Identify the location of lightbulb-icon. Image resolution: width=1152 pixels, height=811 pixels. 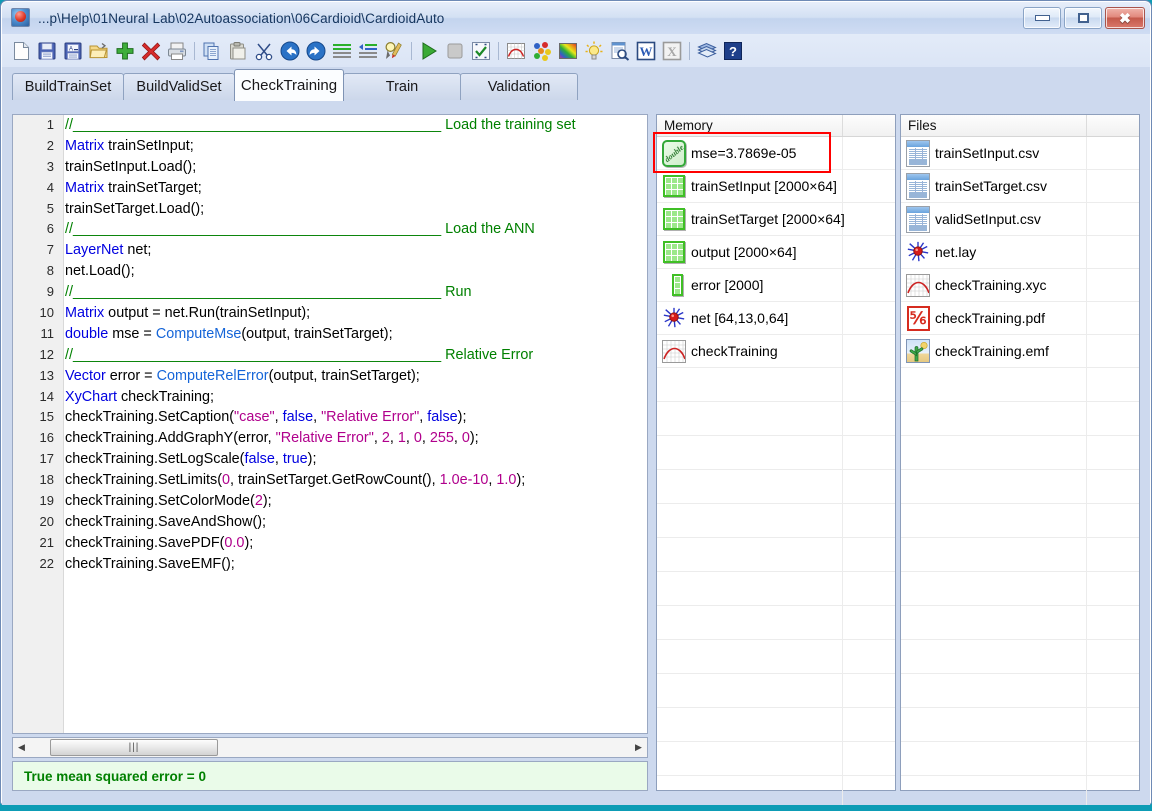
(594, 51).